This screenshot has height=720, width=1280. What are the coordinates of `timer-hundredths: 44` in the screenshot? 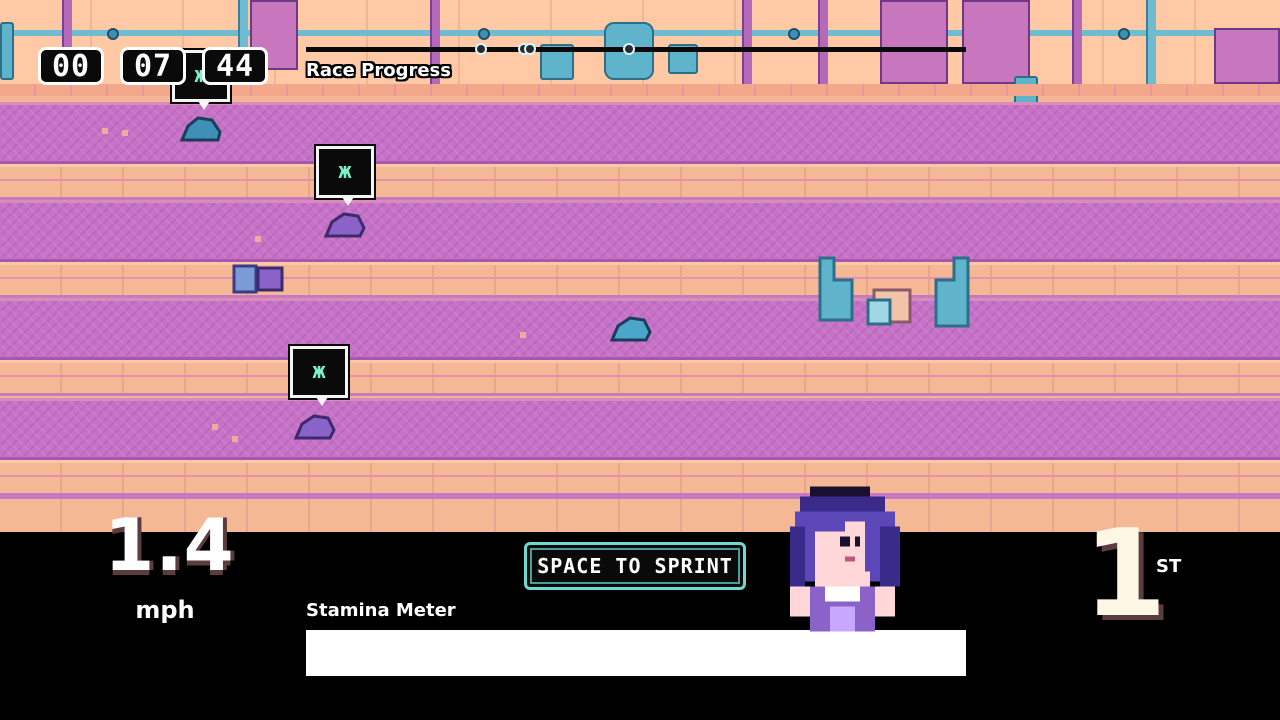 It's located at (235, 66).